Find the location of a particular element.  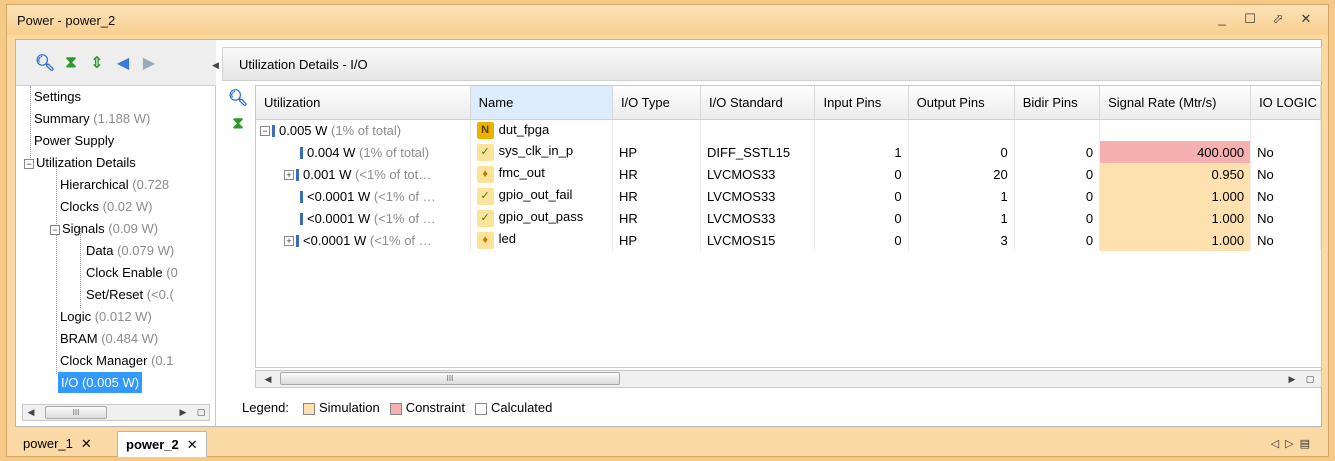

tab-power-1: power_1 ✕ is located at coordinates (57, 444).